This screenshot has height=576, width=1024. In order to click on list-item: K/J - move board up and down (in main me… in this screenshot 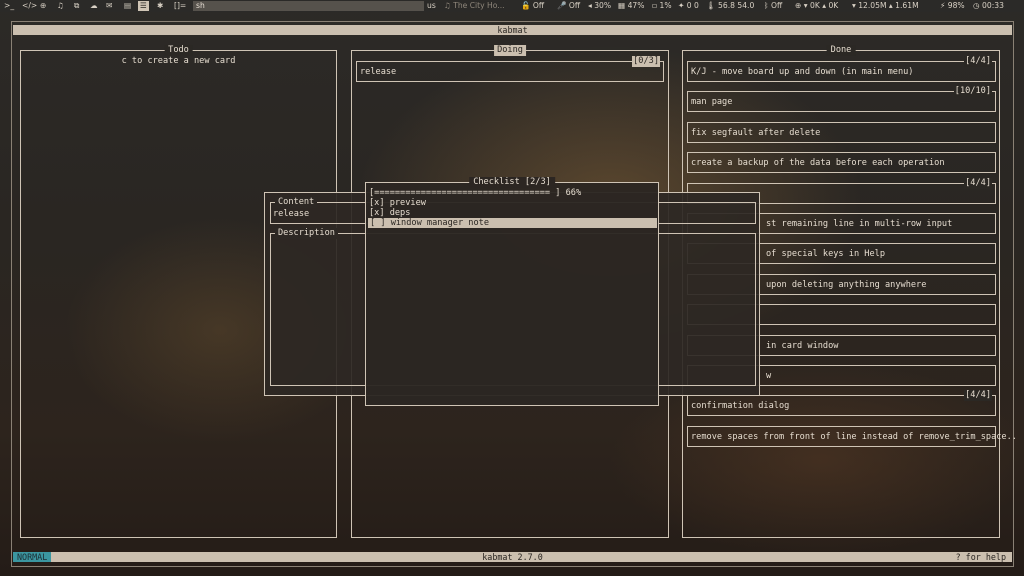, I will do `click(841, 69)`.